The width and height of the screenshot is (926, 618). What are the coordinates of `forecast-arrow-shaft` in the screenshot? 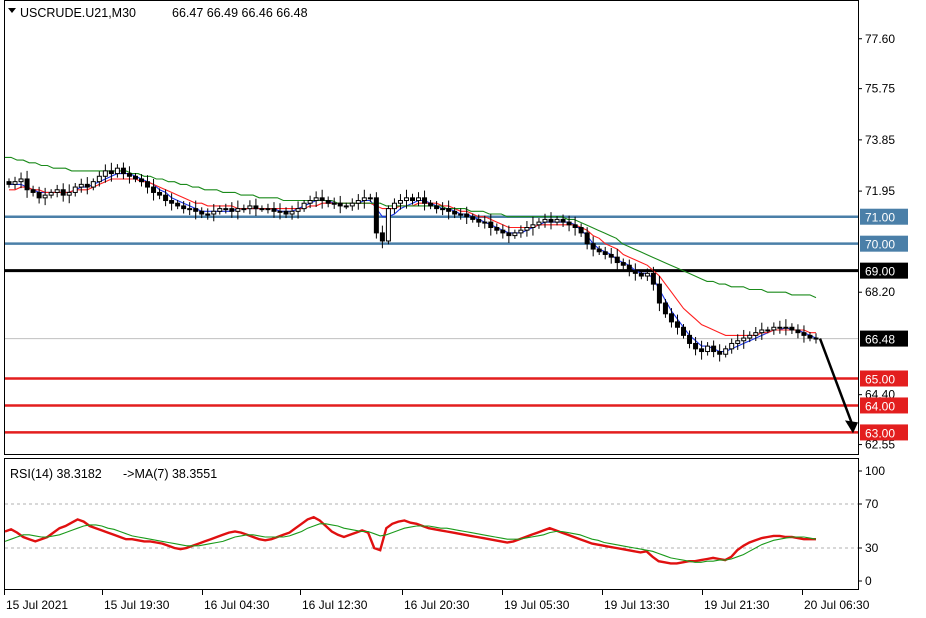 It's located at (836, 382).